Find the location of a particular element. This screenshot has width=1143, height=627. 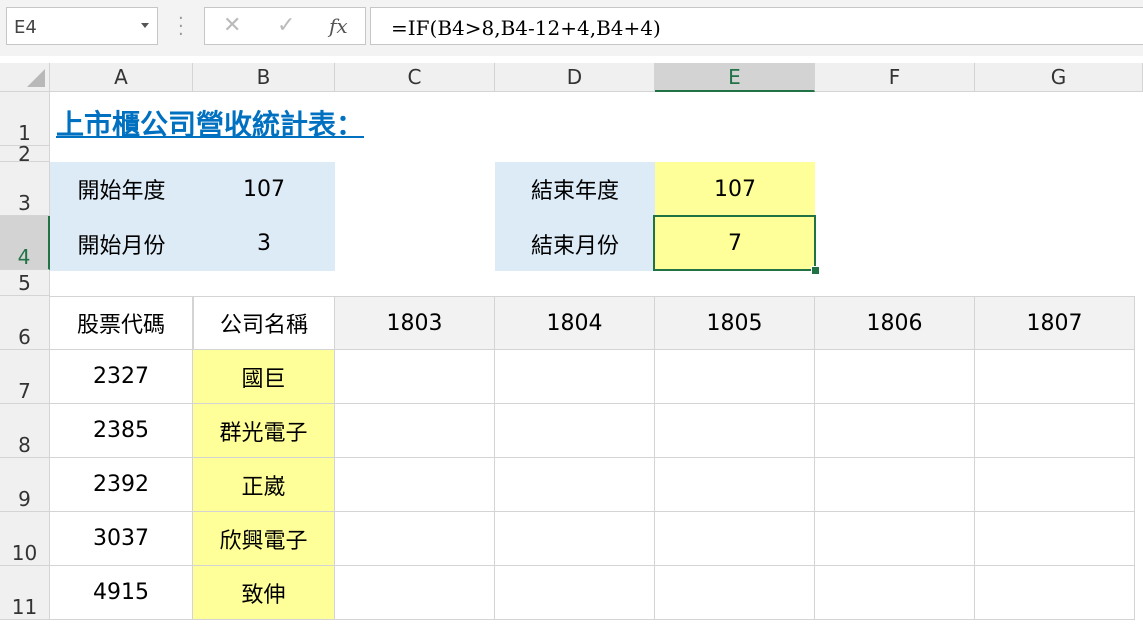

formula-bar: E4 · · · ✕ ✓ fx =IF(B4>8,B4-12+4,B4+4) is located at coordinates (571, 28).